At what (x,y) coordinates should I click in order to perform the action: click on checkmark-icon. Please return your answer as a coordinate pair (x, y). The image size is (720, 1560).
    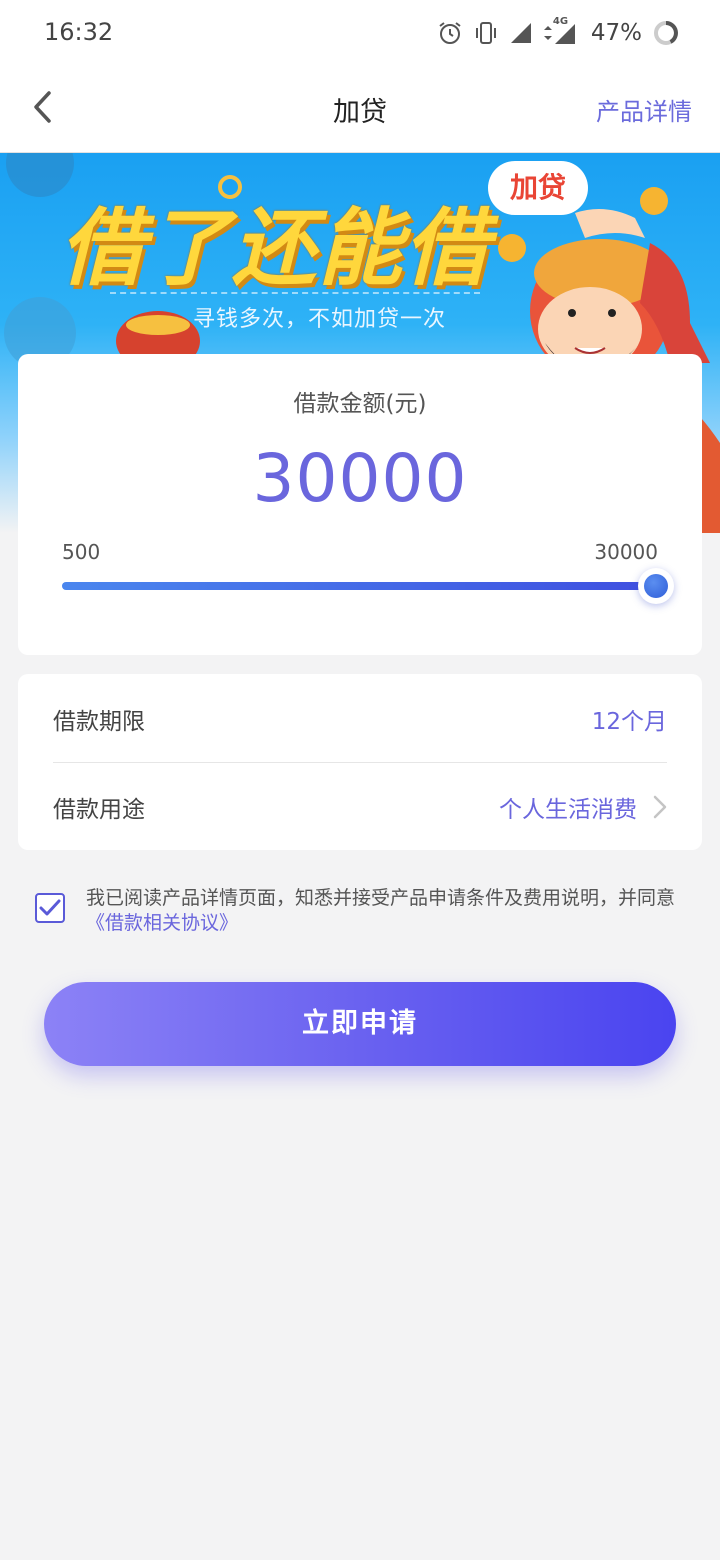
    Looking at the image, I should click on (50, 907).